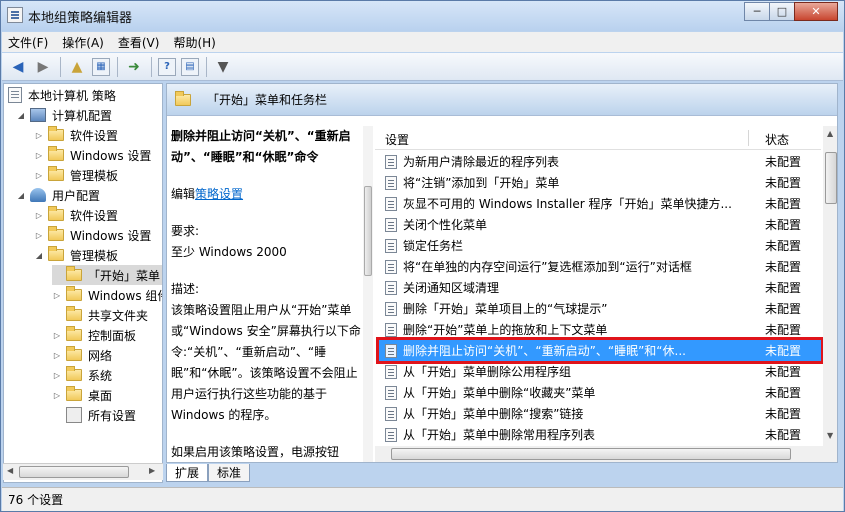  What do you see at coordinates (502, 100) in the screenshot?
I see `pane-header: 「开始」菜单和任务栏` at bounding box center [502, 100].